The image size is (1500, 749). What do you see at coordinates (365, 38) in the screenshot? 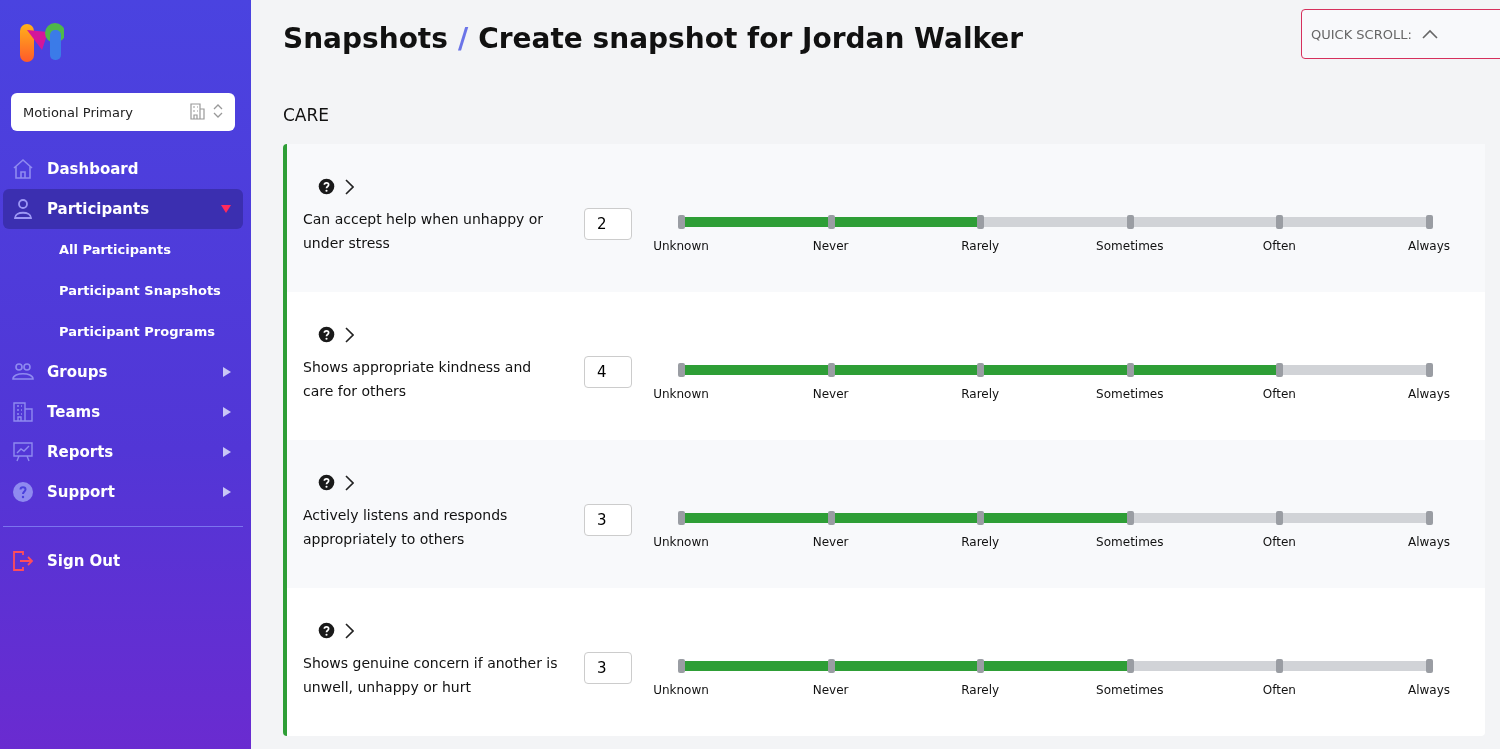
I see `breadcrumb-link: Snapshots` at bounding box center [365, 38].